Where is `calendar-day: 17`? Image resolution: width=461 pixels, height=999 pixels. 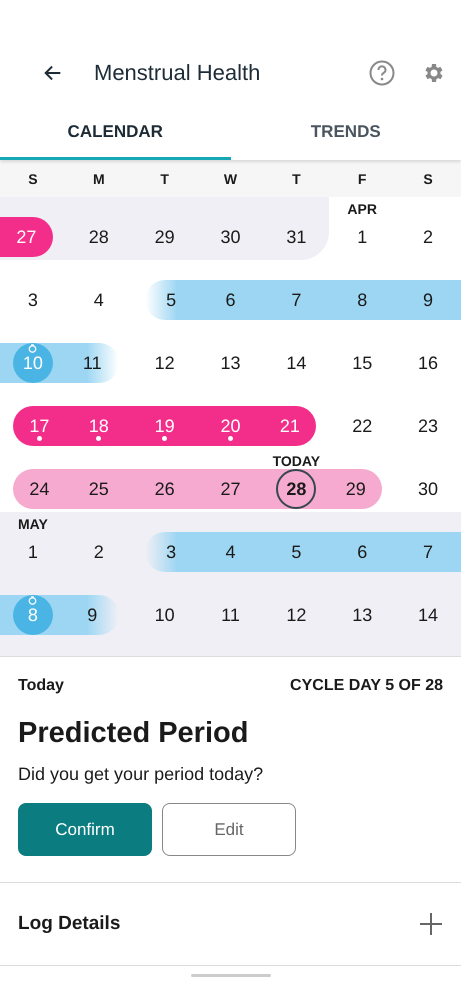
calendar-day: 17 is located at coordinates (39, 426).